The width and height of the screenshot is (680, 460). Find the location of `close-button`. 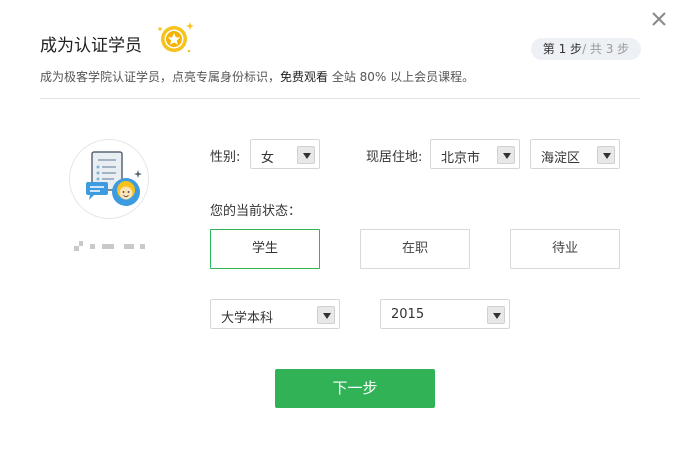

close-button is located at coordinates (659, 19).